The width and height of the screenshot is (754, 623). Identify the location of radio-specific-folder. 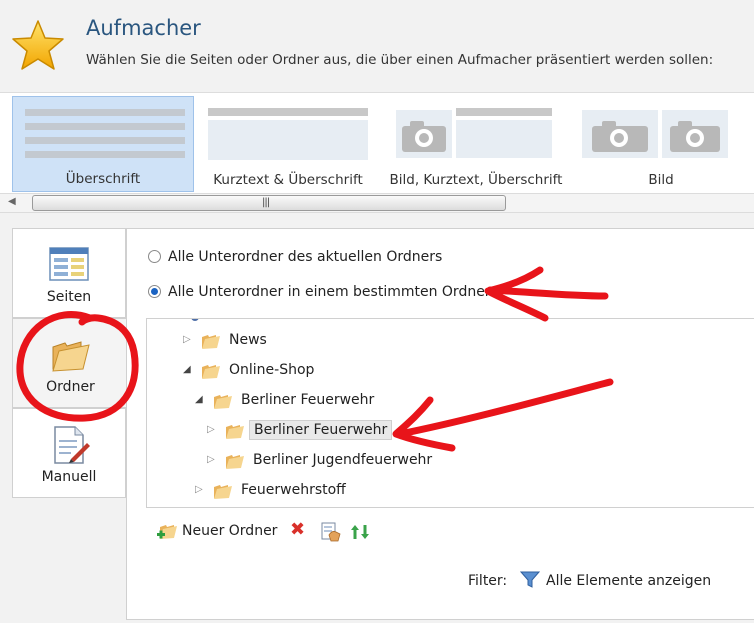
(154, 291).